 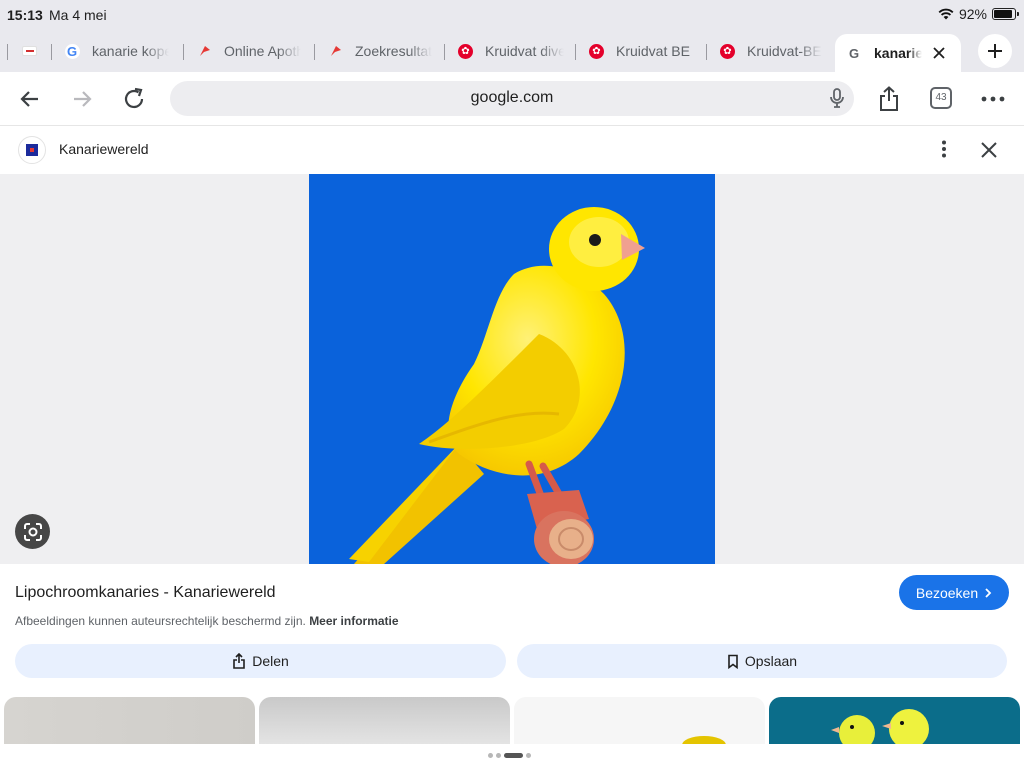 I want to click on google-lens-button, so click(x=32, y=531).